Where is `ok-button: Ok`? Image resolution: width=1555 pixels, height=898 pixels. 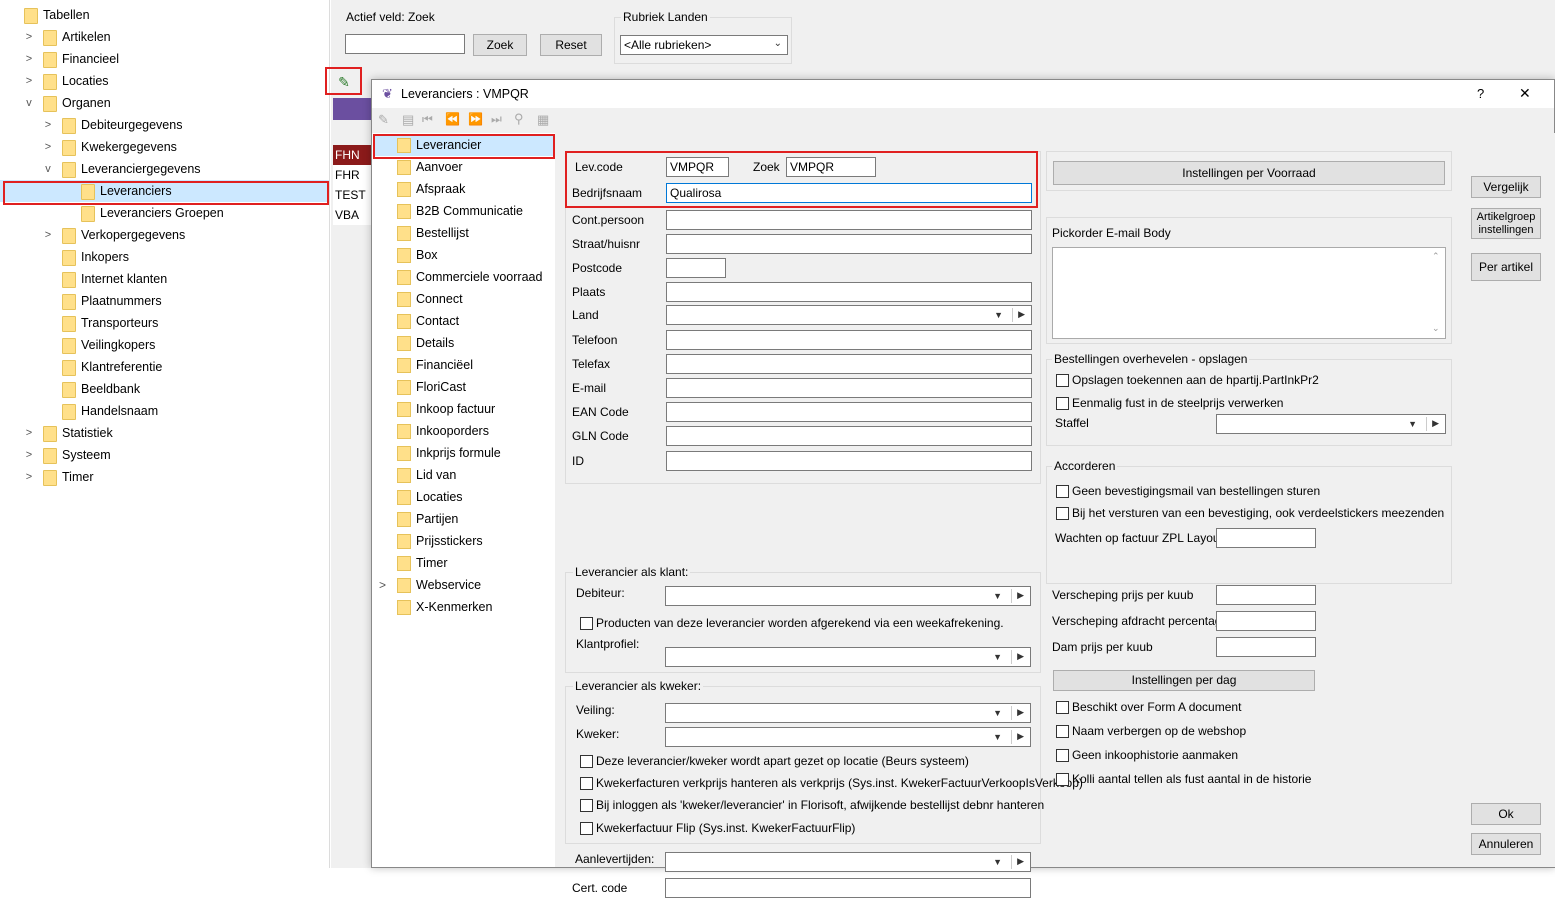 ok-button: Ok is located at coordinates (1506, 814).